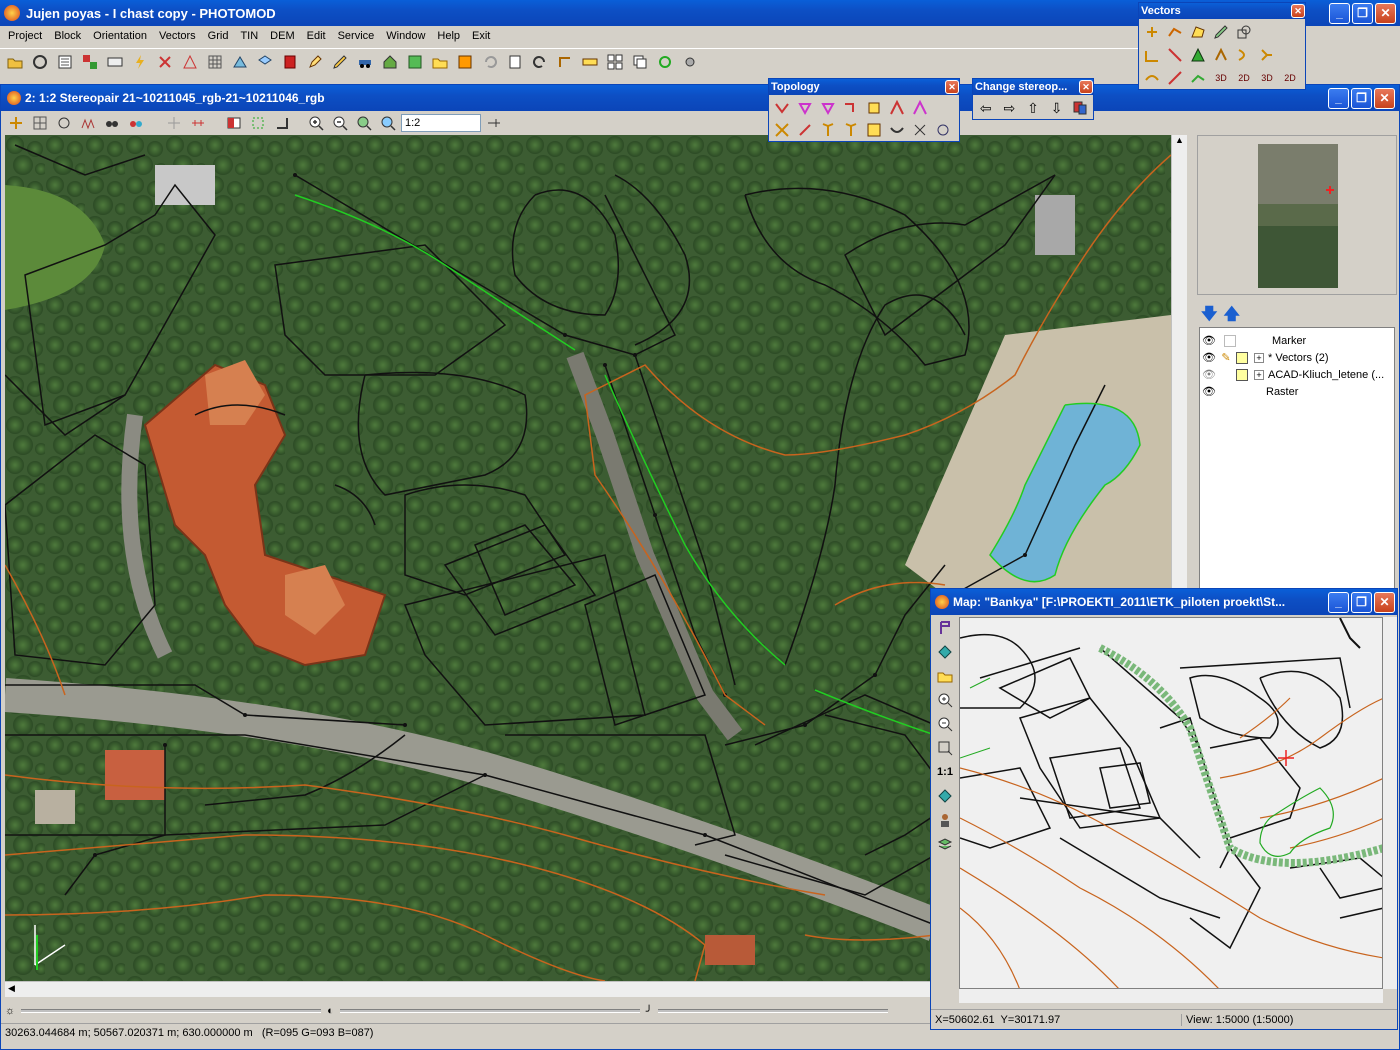 The width and height of the screenshot is (1400, 1050). What do you see at coordinates (1338, 98) in the screenshot?
I see `stereo-minimize-button: _` at bounding box center [1338, 98].